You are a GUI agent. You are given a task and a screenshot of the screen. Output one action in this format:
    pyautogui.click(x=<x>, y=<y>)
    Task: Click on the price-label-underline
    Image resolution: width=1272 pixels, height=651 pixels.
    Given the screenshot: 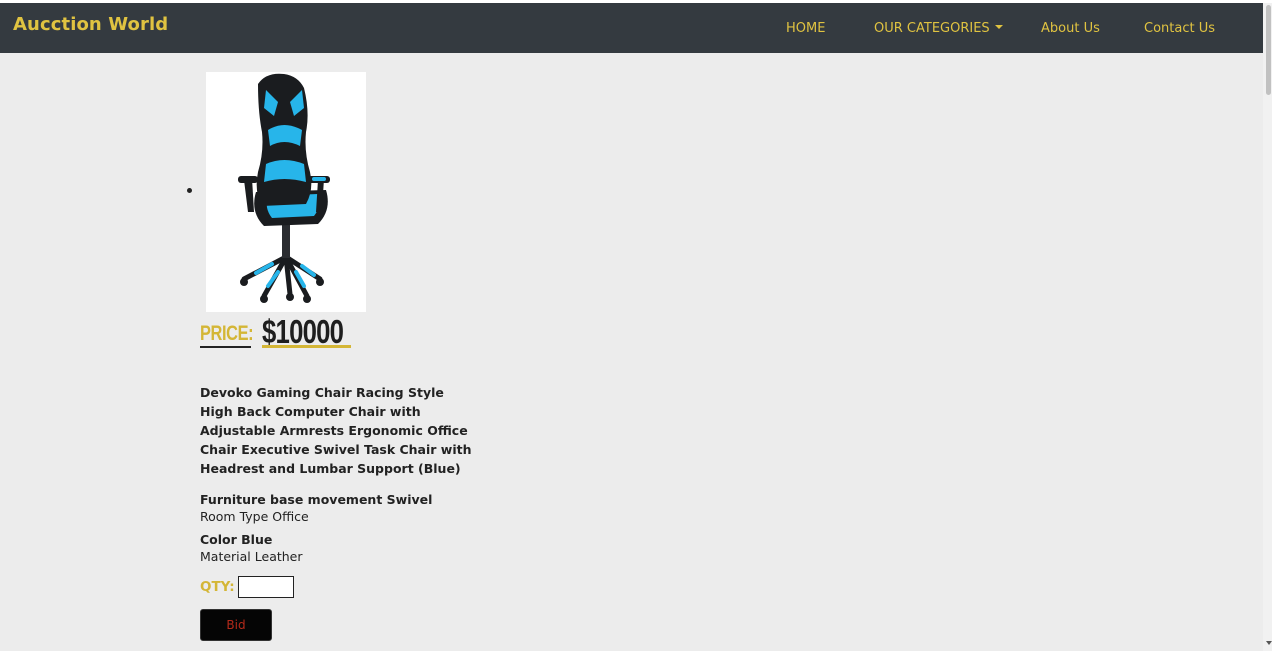 What is the action you would take?
    pyautogui.click(x=225, y=347)
    